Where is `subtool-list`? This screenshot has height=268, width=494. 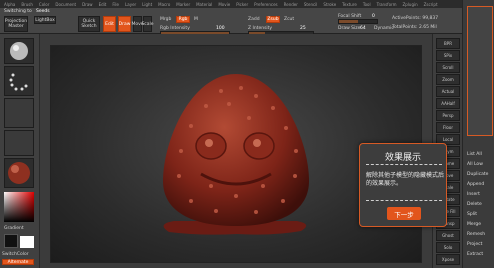 subtool-list is located at coordinates (480, 71).